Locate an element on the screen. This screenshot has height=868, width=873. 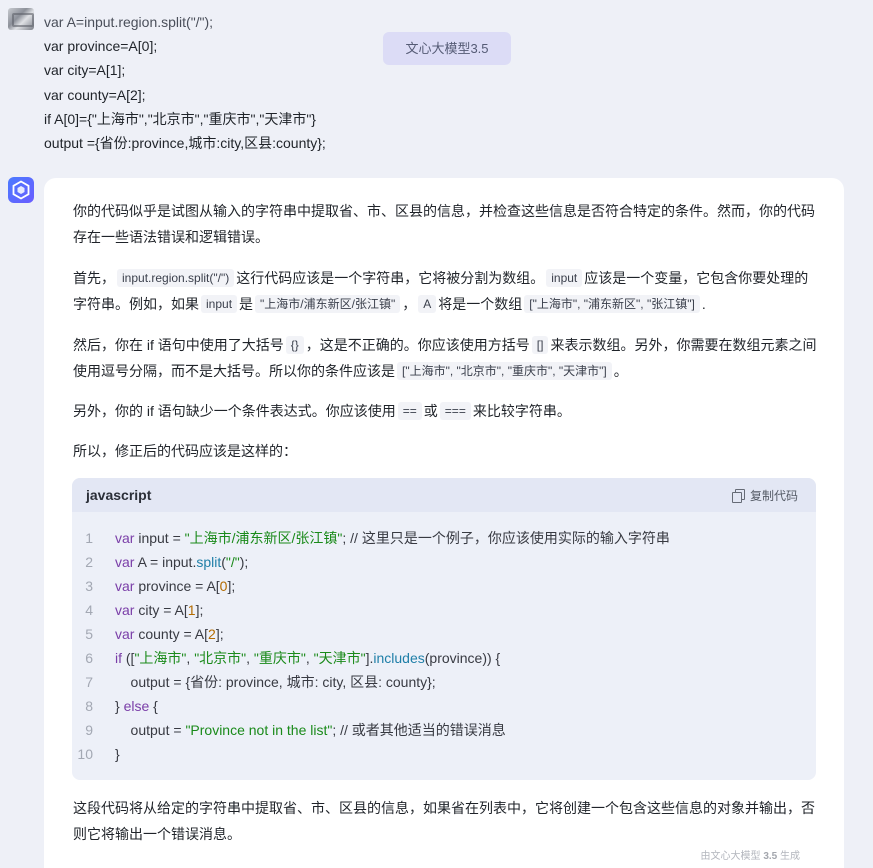
watermark-version: 3.5 is located at coordinates (770, 856).